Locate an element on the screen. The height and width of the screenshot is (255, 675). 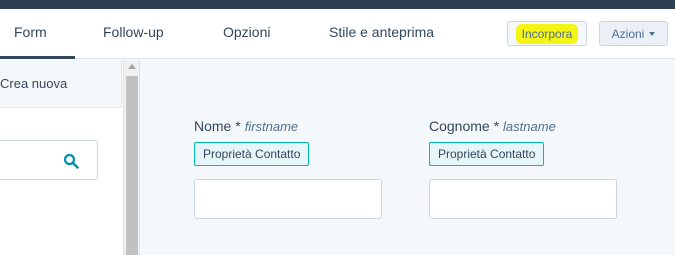
embed-button: Incorpora is located at coordinates (547, 33).